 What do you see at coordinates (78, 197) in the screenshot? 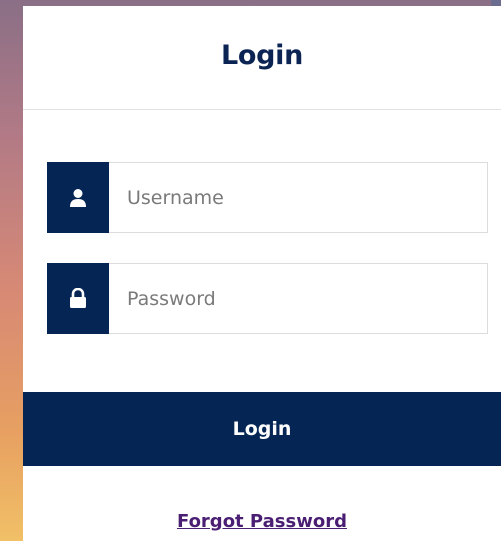
I see `user-icon` at bounding box center [78, 197].